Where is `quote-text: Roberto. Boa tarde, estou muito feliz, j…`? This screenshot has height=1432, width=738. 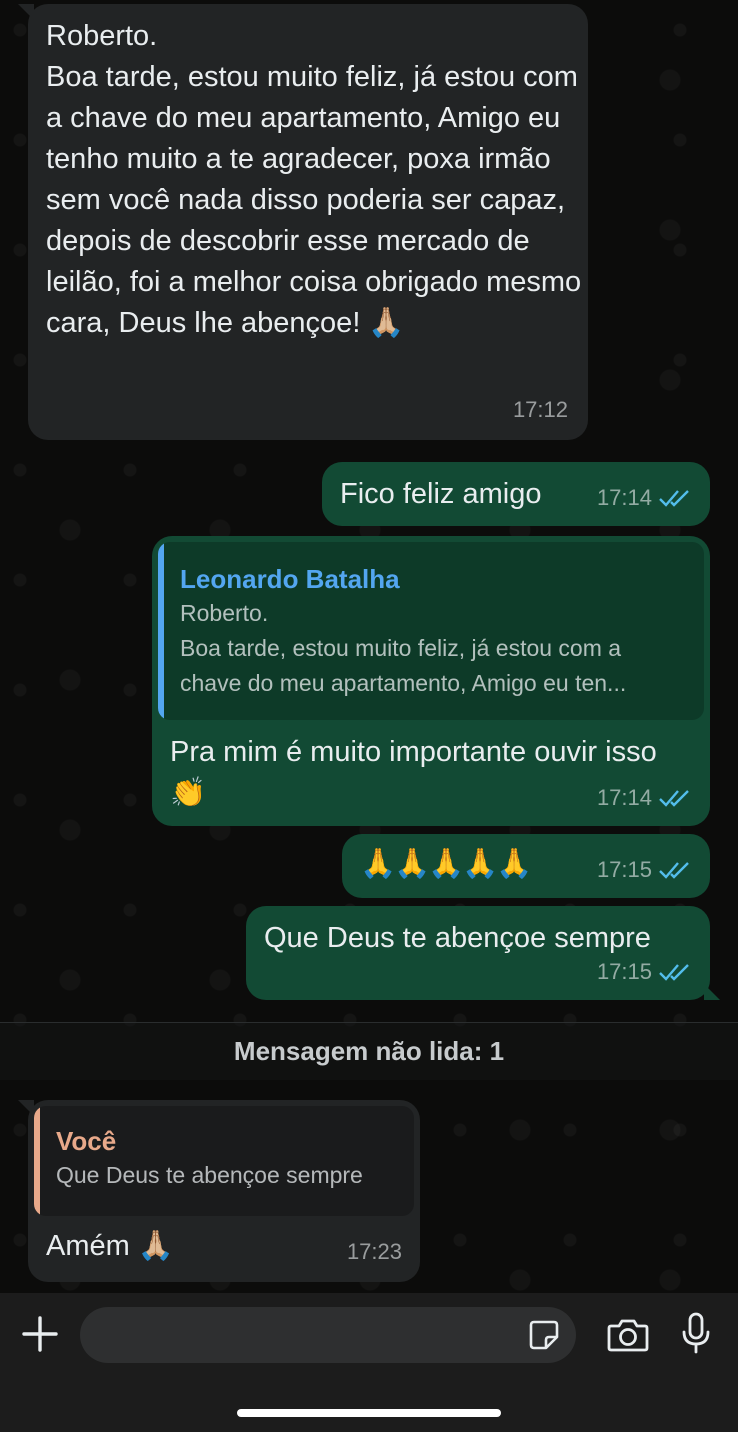
quote-text: Roberto. Boa tarde, estou muito feliz, j… is located at coordinates (403, 648).